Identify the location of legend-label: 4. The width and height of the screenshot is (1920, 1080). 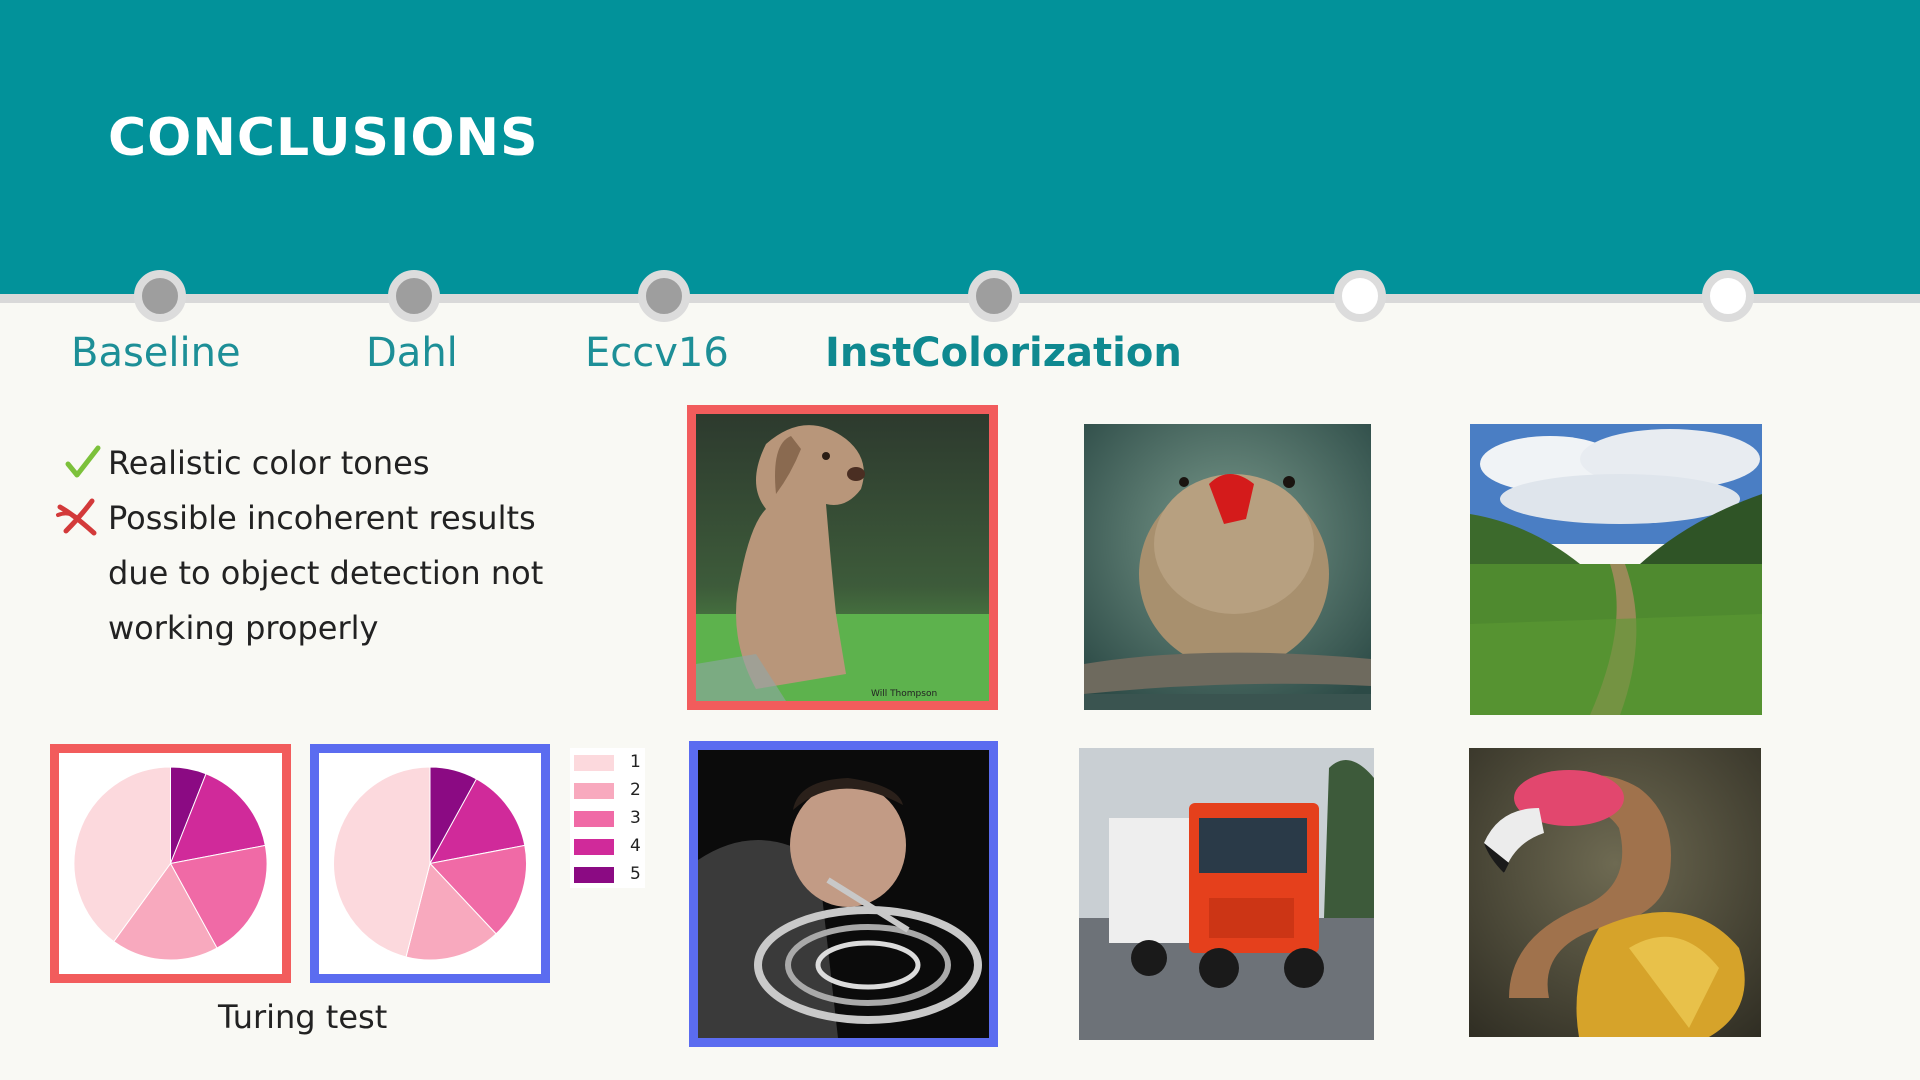
(635, 846).